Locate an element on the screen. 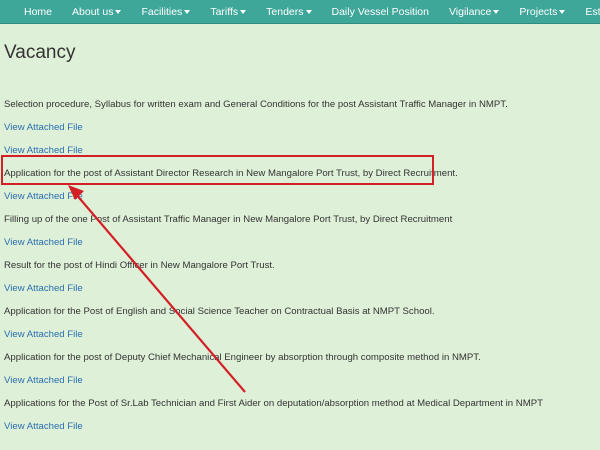 The image size is (600, 450). nav-item-about-us: About us is located at coordinates (96, 11).